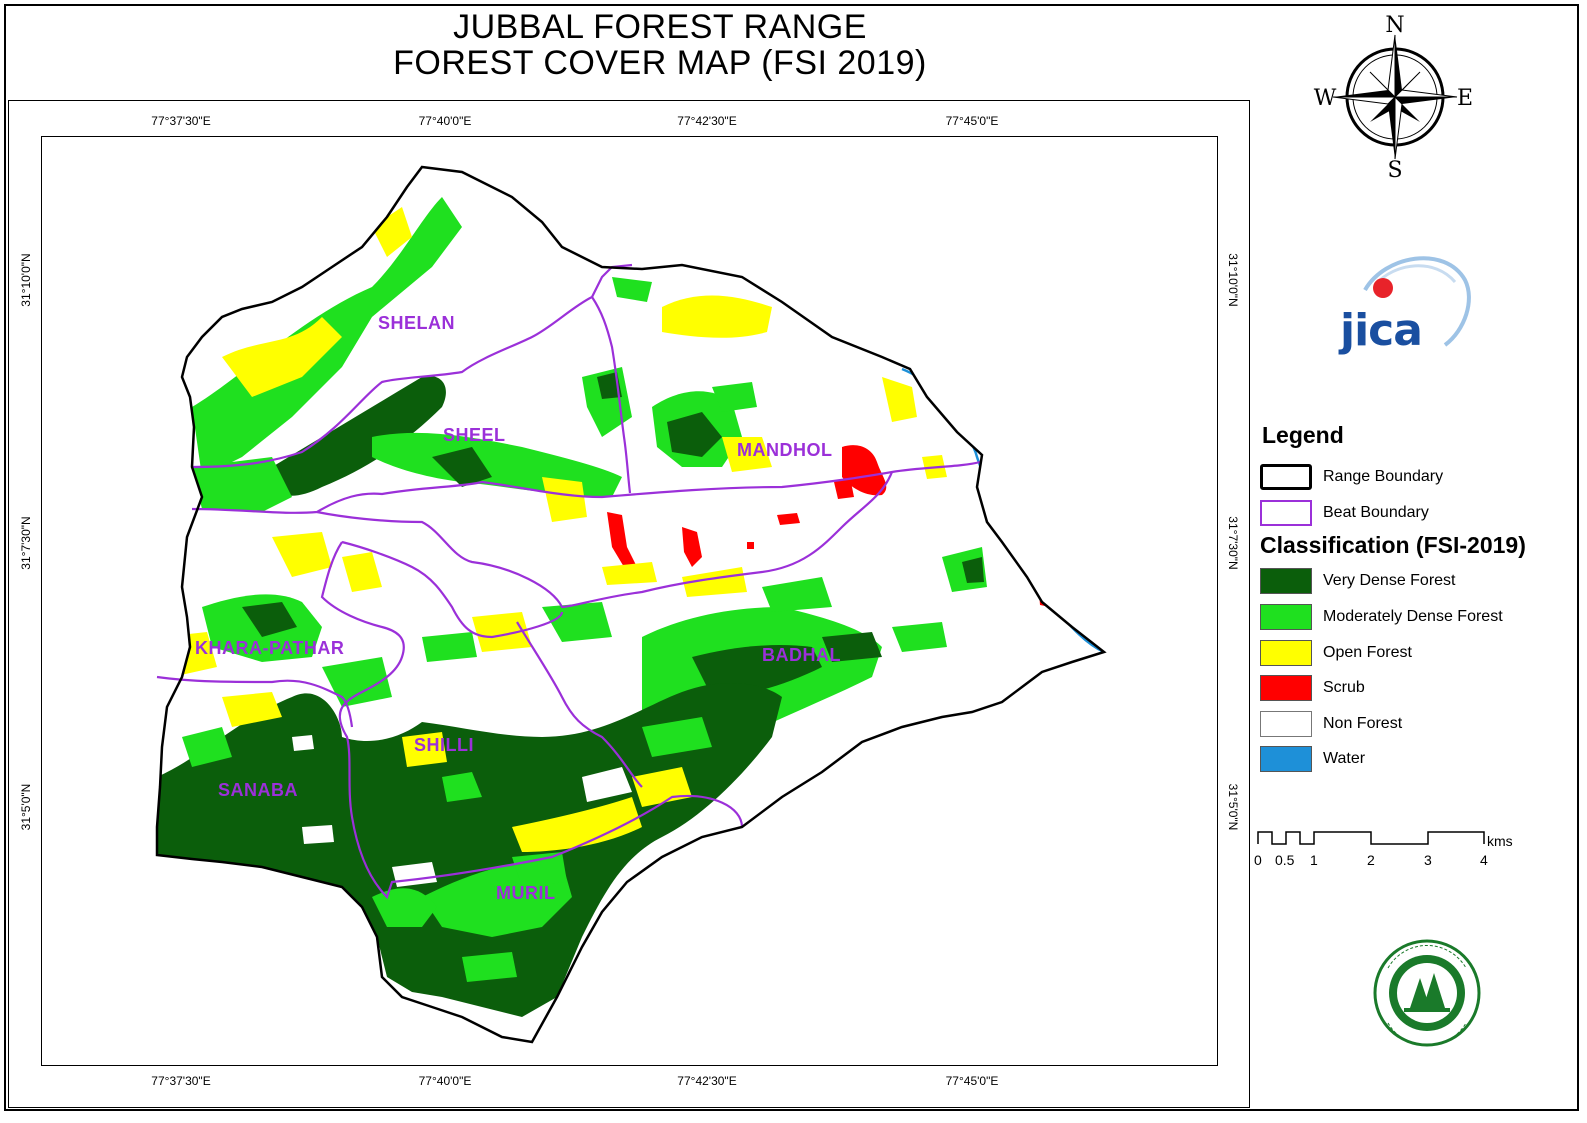 The width and height of the screenshot is (1587, 1123). I want to click on legend-label: Non Forest, so click(1363, 723).